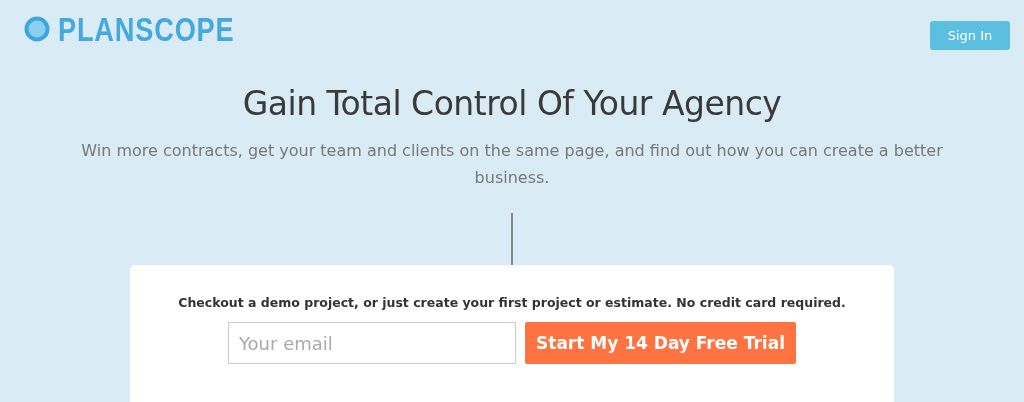  What do you see at coordinates (372, 343) in the screenshot?
I see `email-field: Your email` at bounding box center [372, 343].